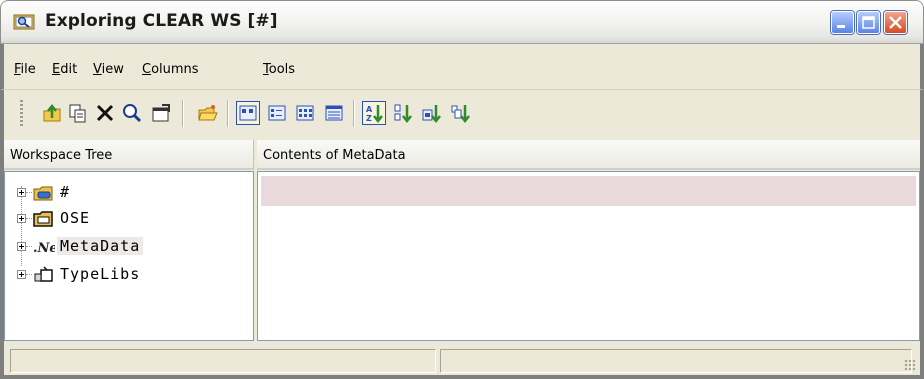 The height and width of the screenshot is (379, 924). What do you see at coordinates (43, 193) in the screenshot?
I see `root-folder-icon` at bounding box center [43, 193].